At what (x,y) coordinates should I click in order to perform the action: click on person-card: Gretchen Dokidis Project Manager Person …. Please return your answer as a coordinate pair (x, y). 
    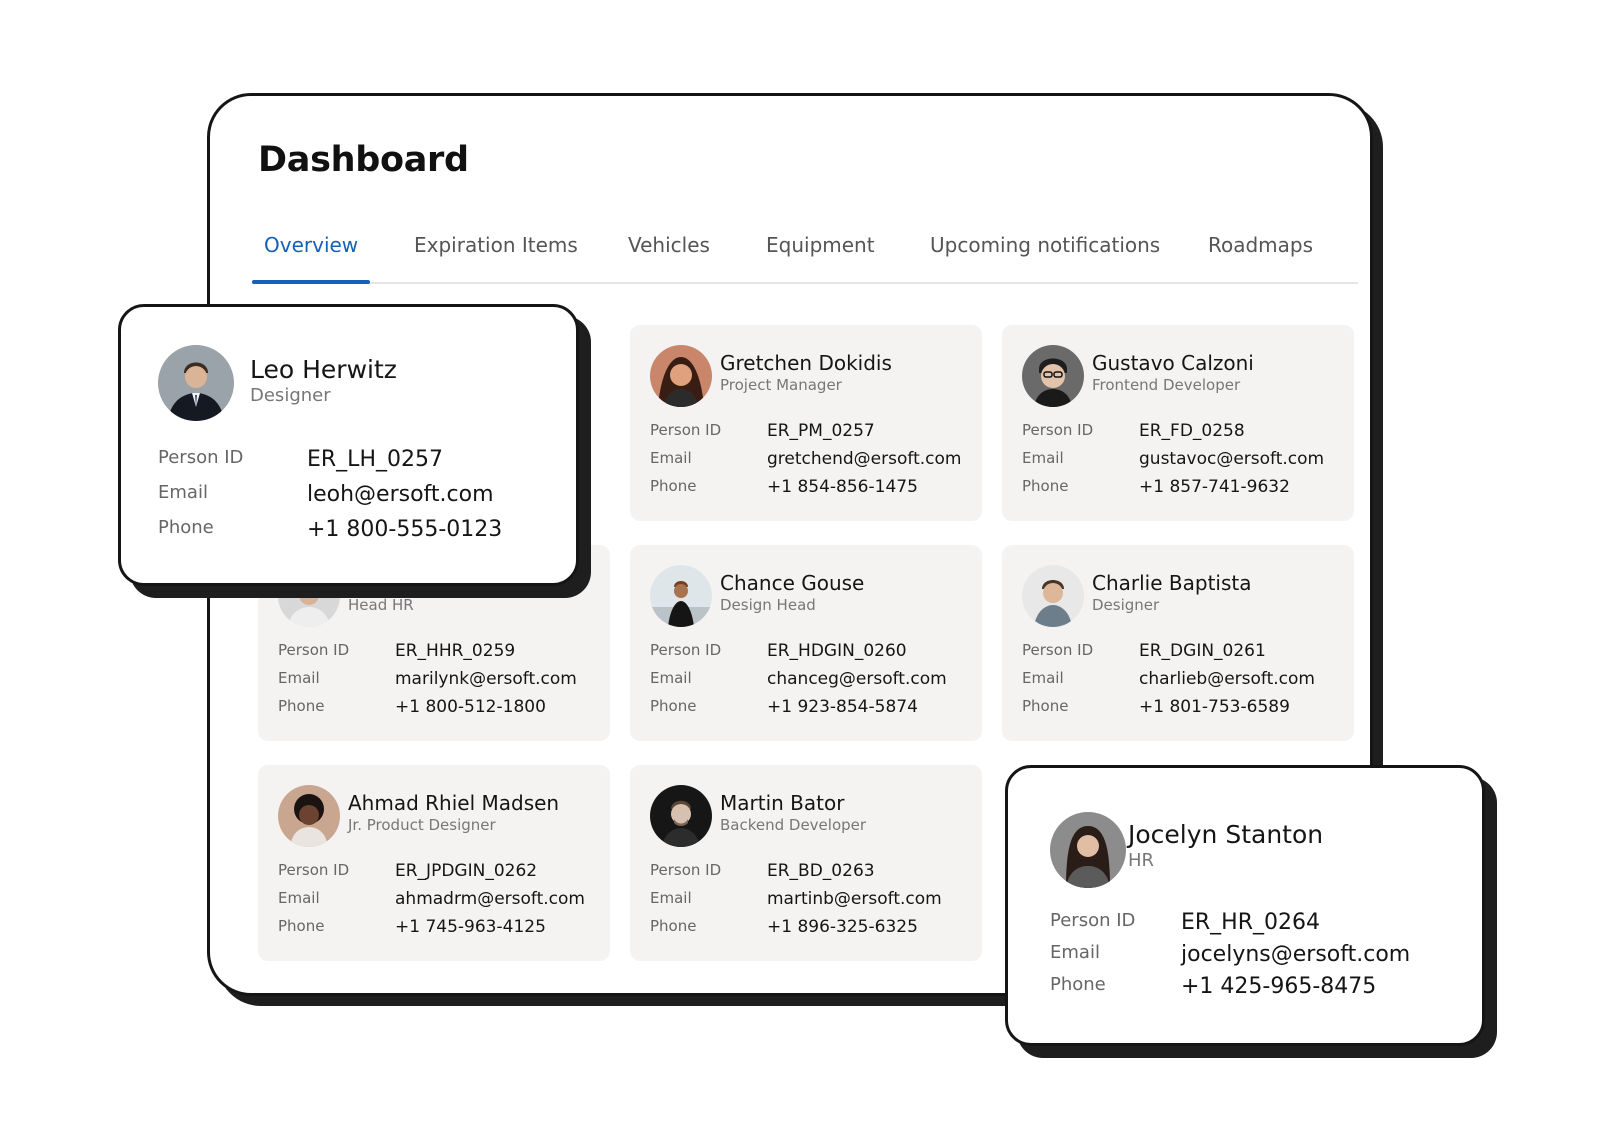
    Looking at the image, I should click on (806, 423).